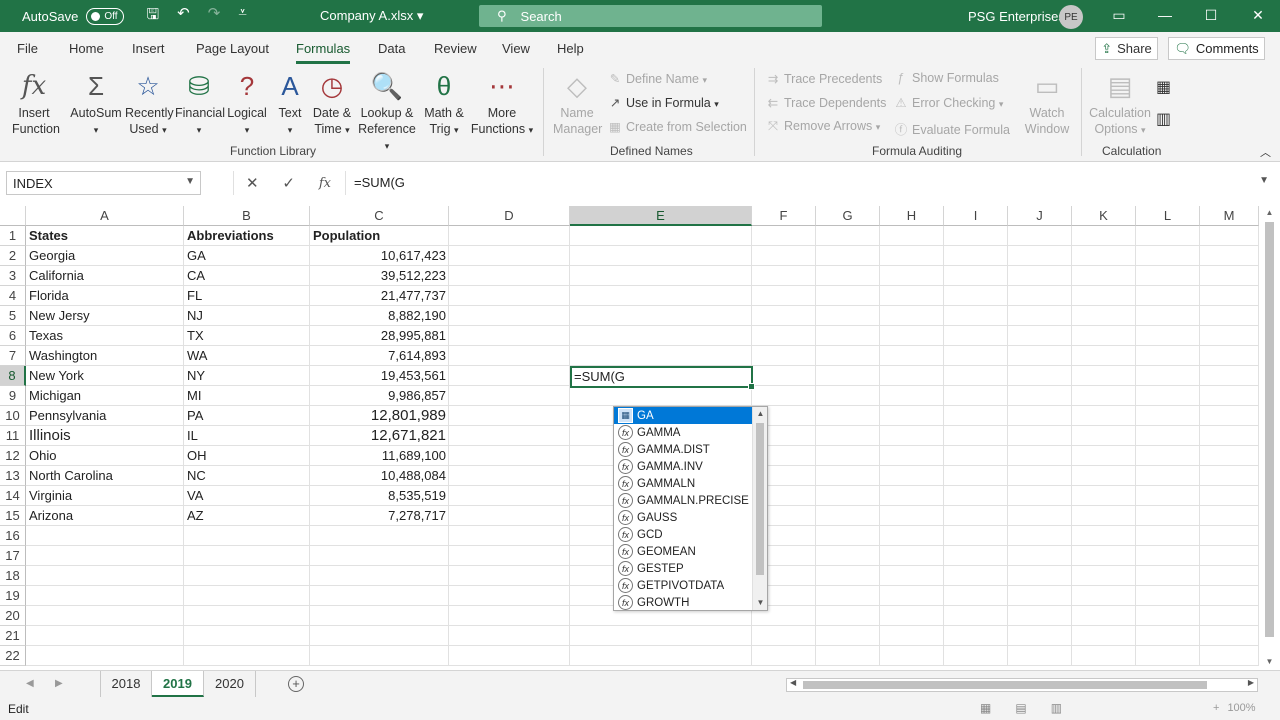 This screenshot has height=720, width=1280. What do you see at coordinates (387, 112) in the screenshot?
I see `lookup-reference-button: 🔍 Lookup & Reference ▾` at bounding box center [387, 112].